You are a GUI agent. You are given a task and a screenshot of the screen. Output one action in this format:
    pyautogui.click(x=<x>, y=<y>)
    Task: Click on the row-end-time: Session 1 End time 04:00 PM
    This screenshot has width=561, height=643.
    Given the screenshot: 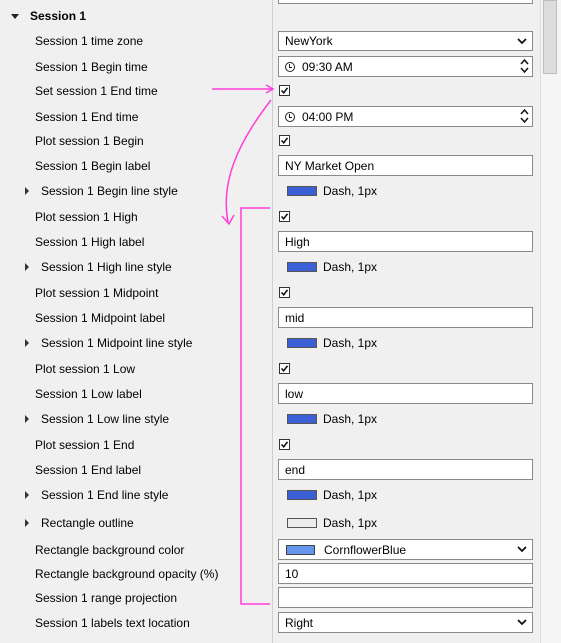 What is the action you would take?
    pyautogui.click(x=270, y=116)
    